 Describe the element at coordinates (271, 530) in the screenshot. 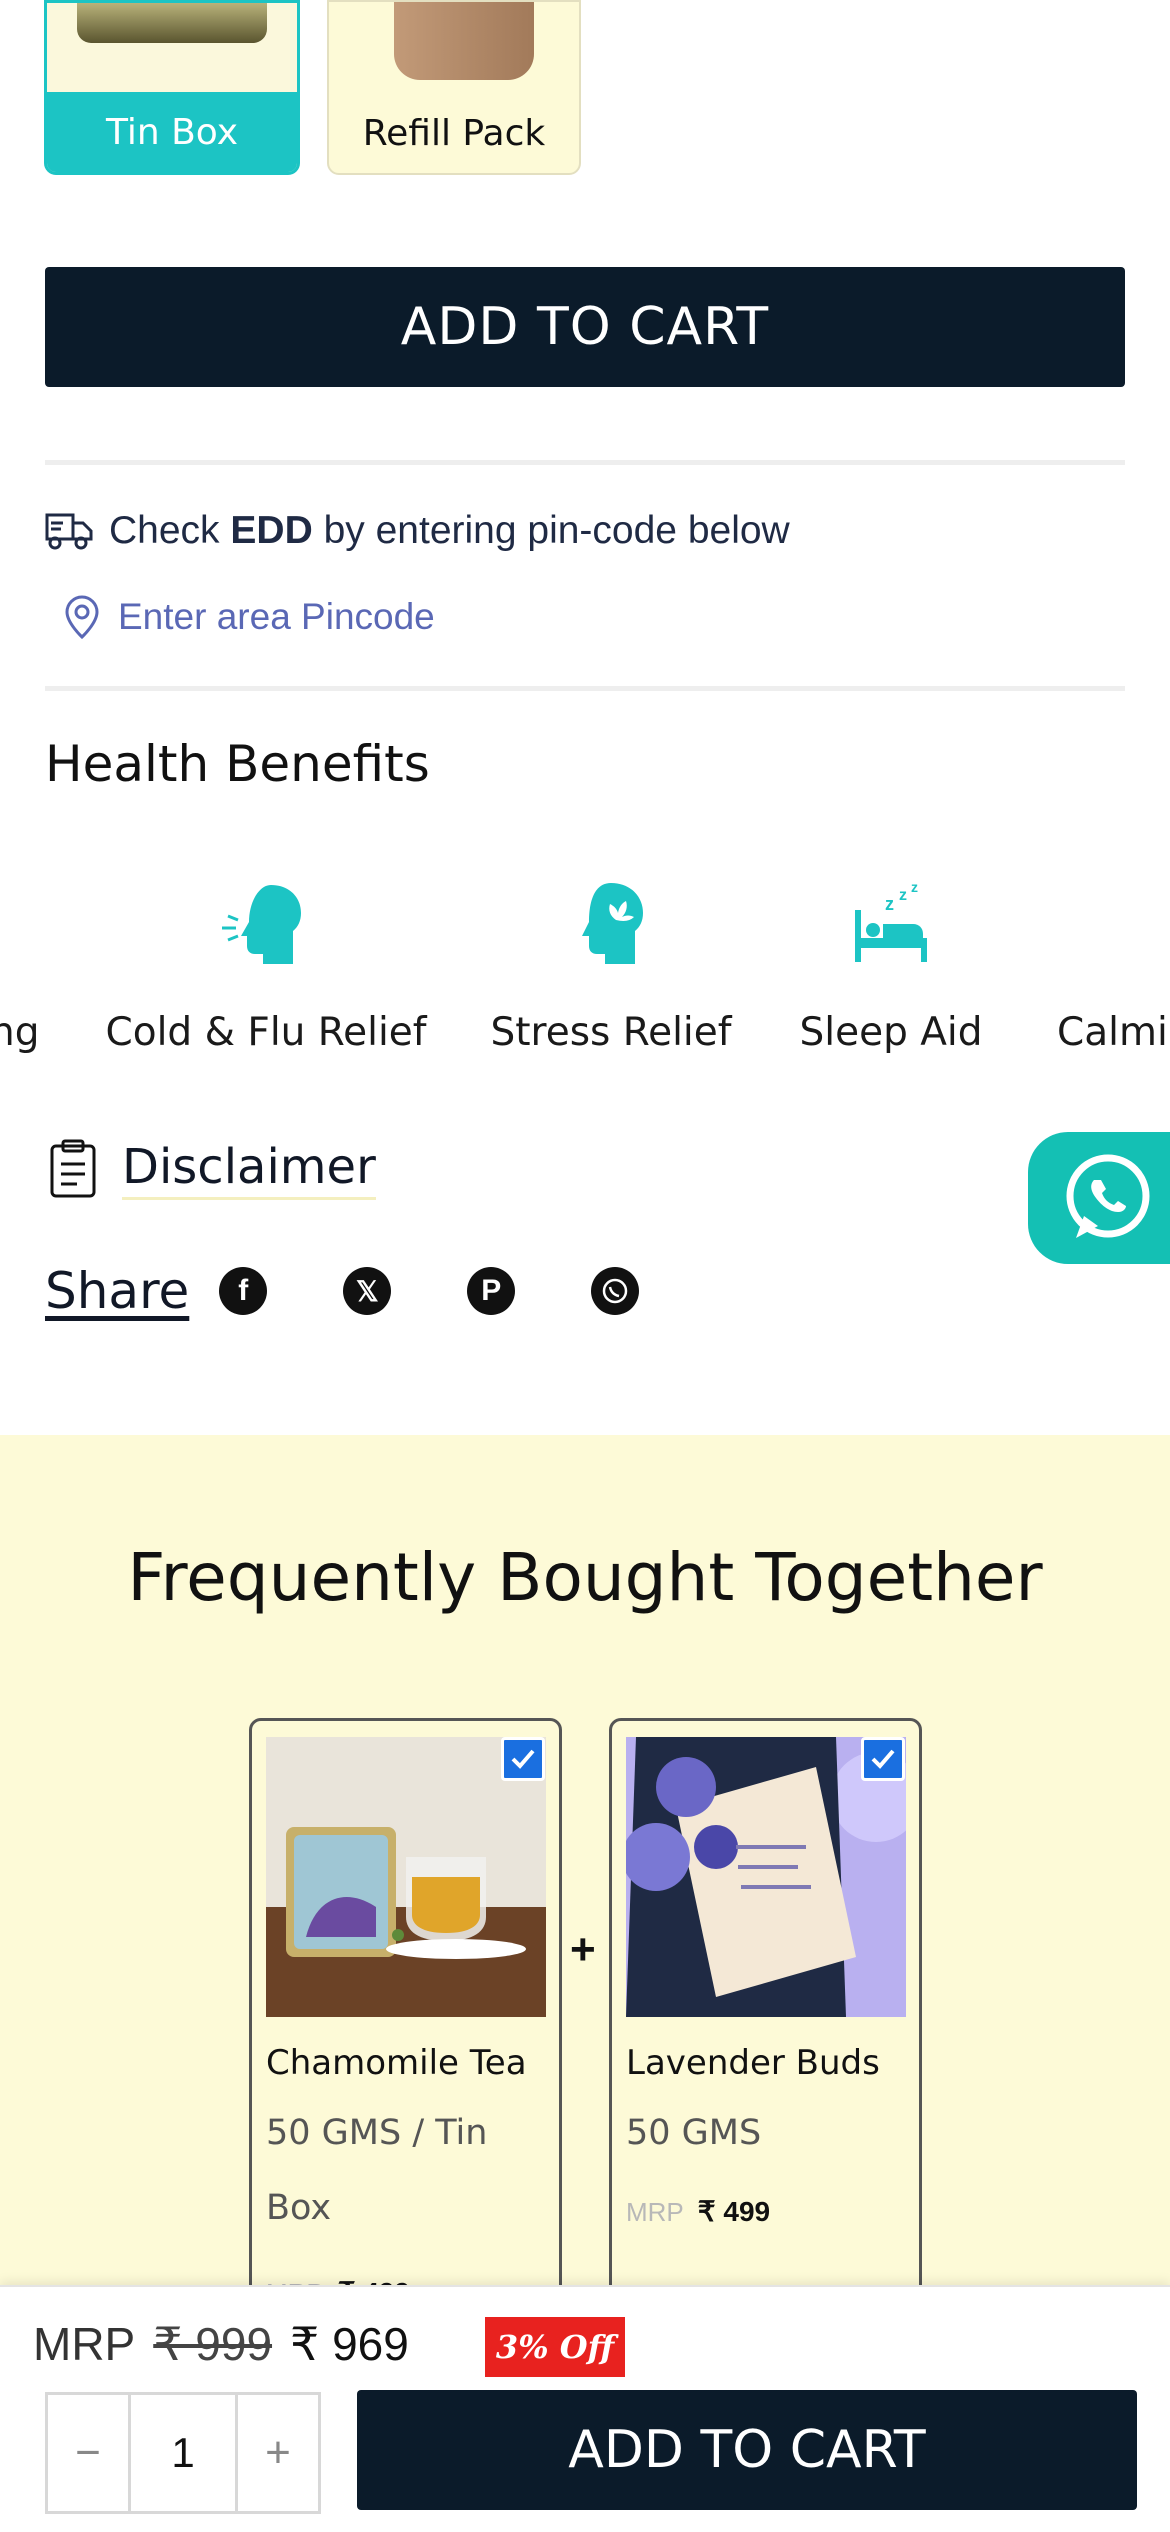

I see `edd-bold: EDD` at that location.